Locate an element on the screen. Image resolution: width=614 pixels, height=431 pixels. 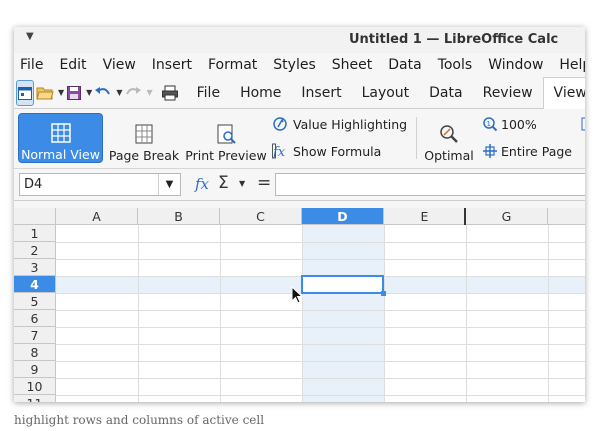
row-header-2: 2 is located at coordinates (35, 250).